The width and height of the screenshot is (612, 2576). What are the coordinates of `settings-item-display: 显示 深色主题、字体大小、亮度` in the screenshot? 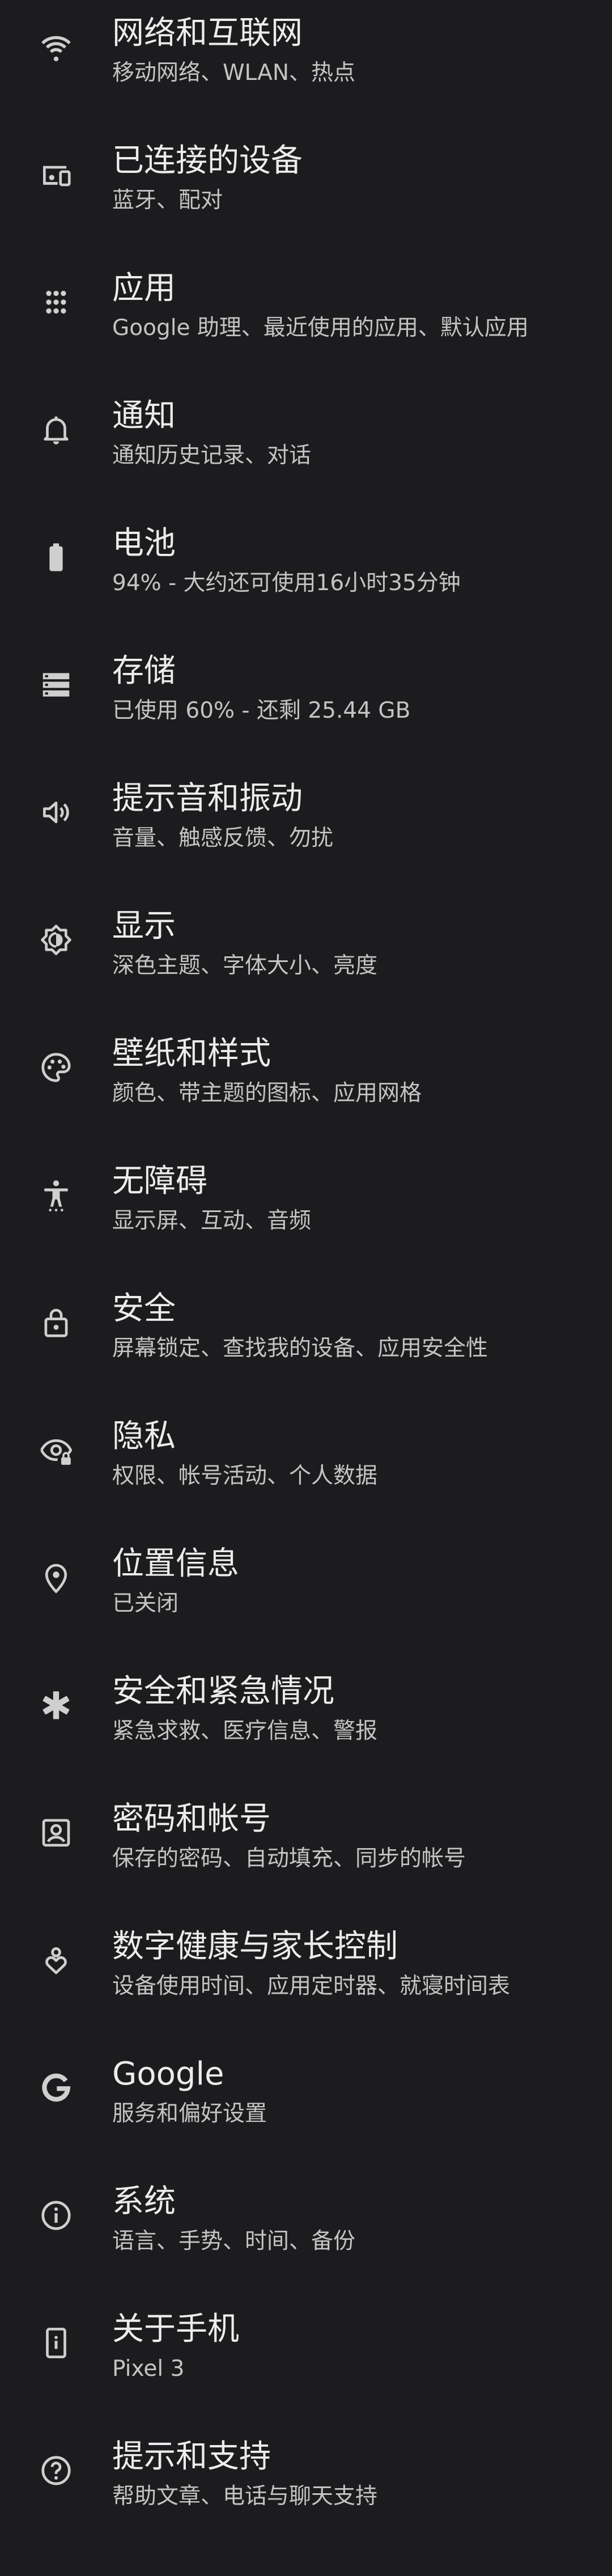 It's located at (306, 956).